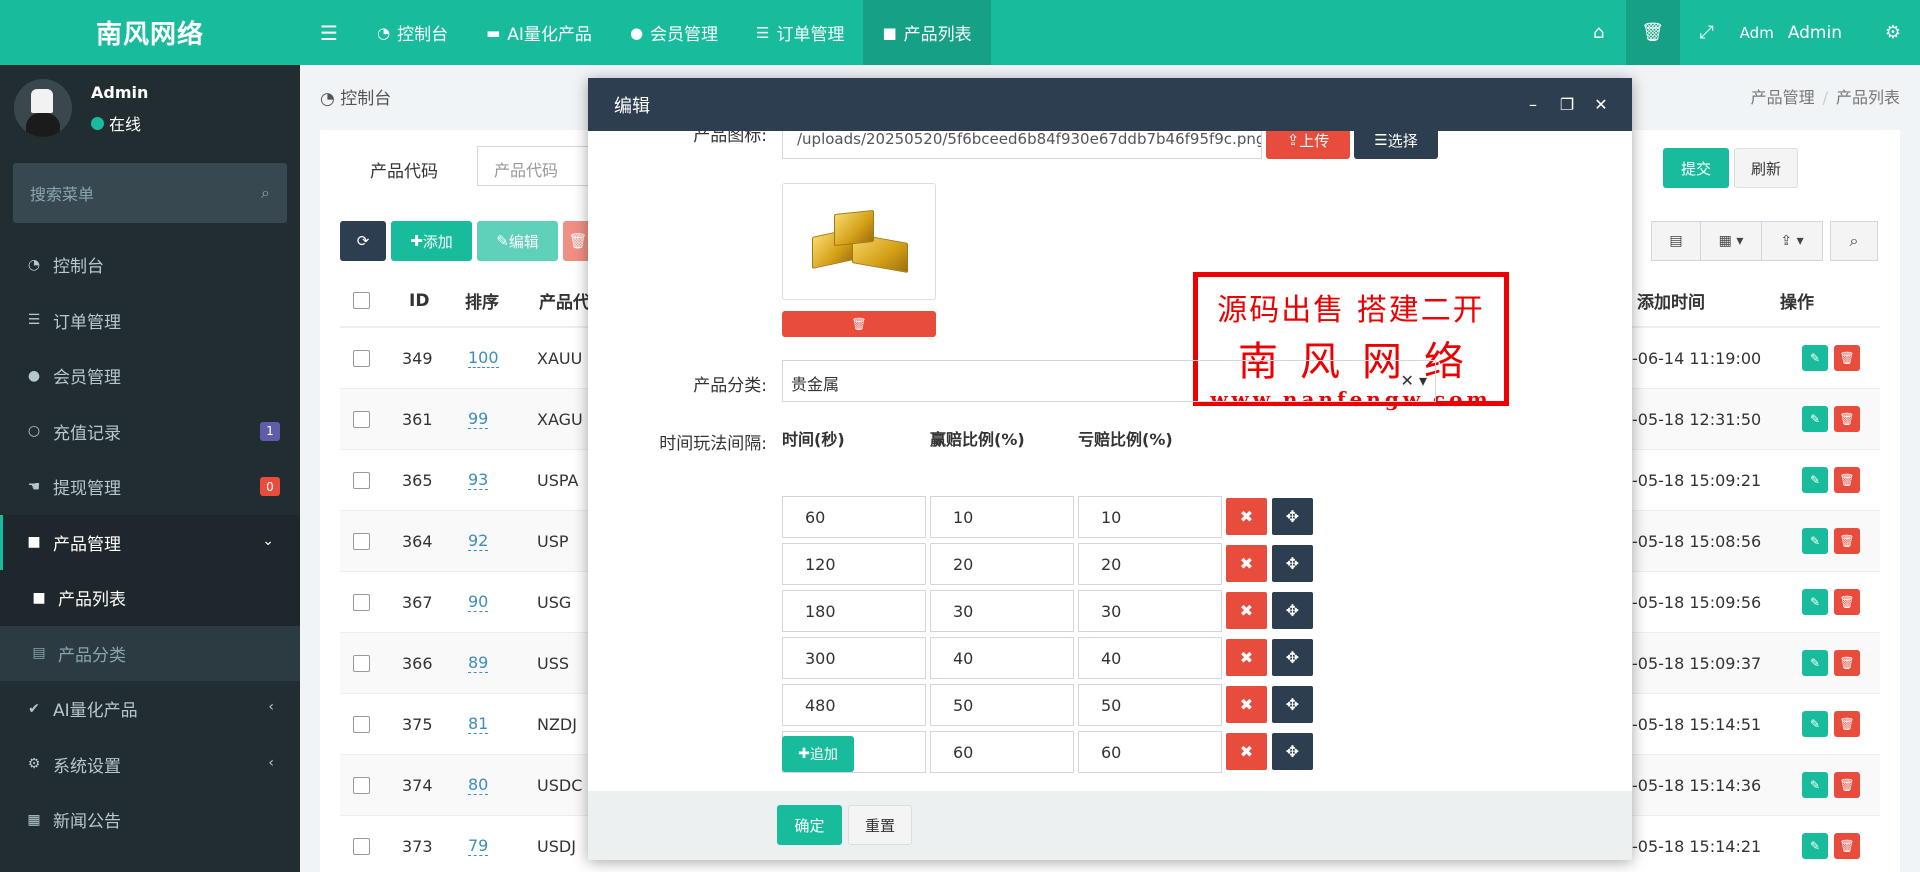 This screenshot has height=872, width=1920. I want to click on cell-sort: 80, so click(478, 785).